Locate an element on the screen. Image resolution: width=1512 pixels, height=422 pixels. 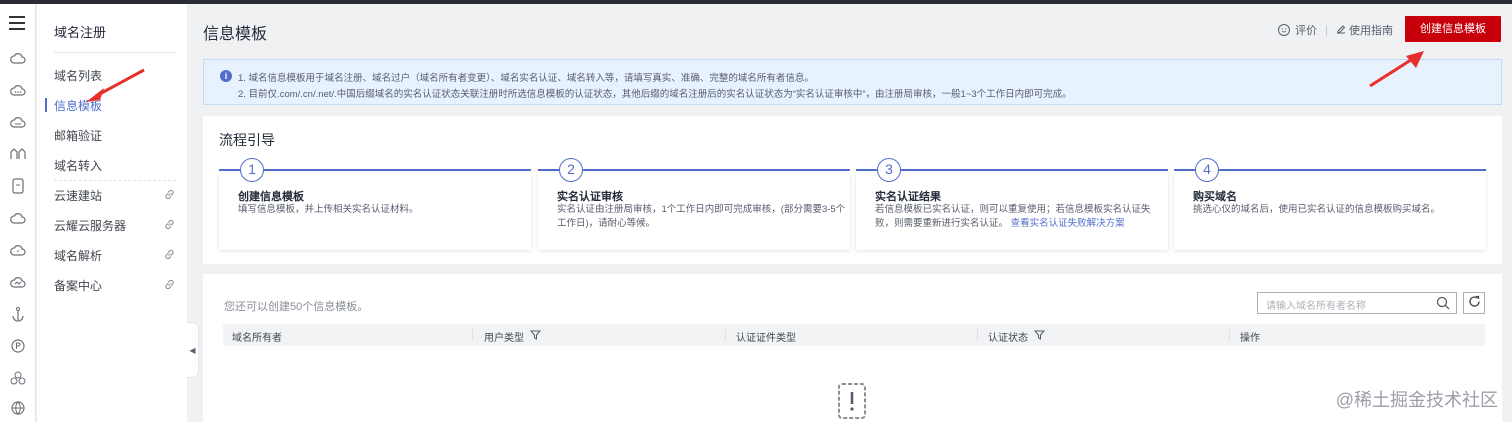
active-indicator is located at coordinates (46, 105).